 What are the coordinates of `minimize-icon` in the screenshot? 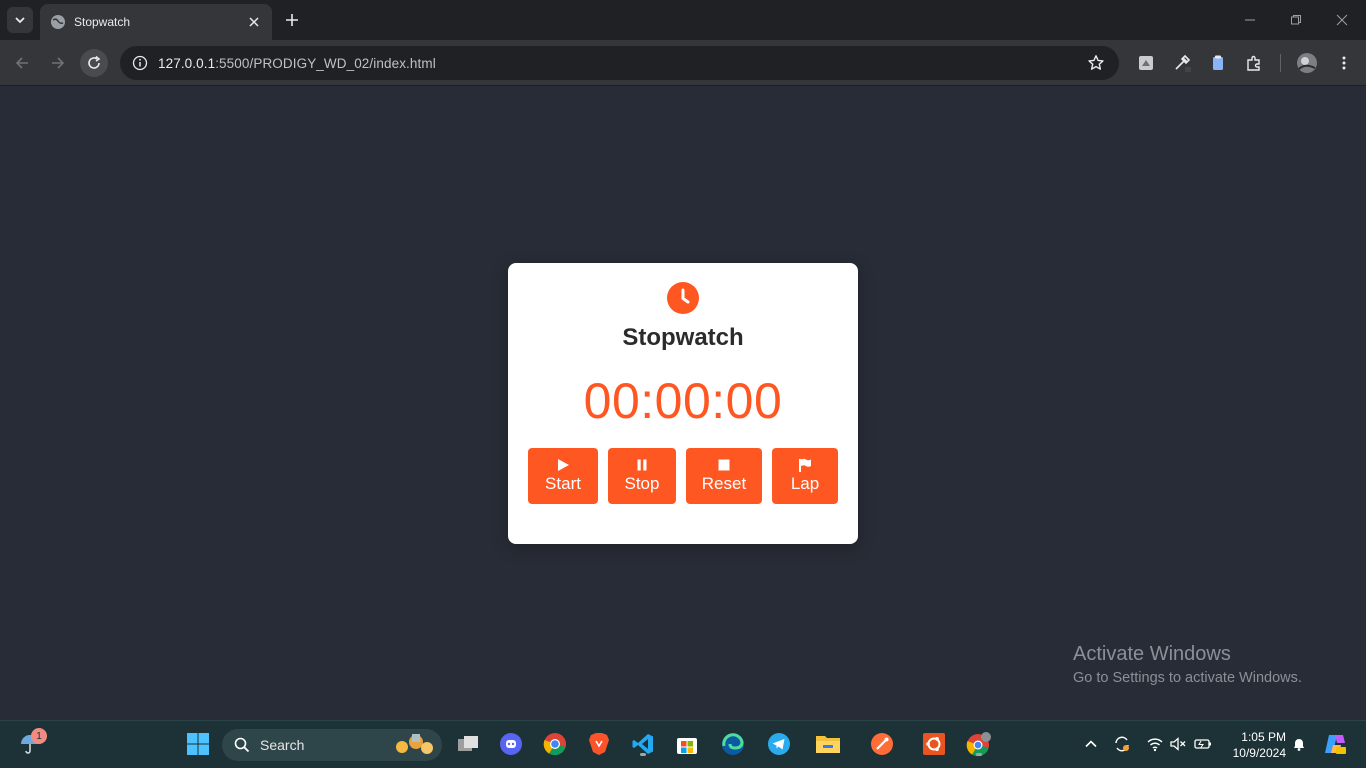 It's located at (1250, 20).